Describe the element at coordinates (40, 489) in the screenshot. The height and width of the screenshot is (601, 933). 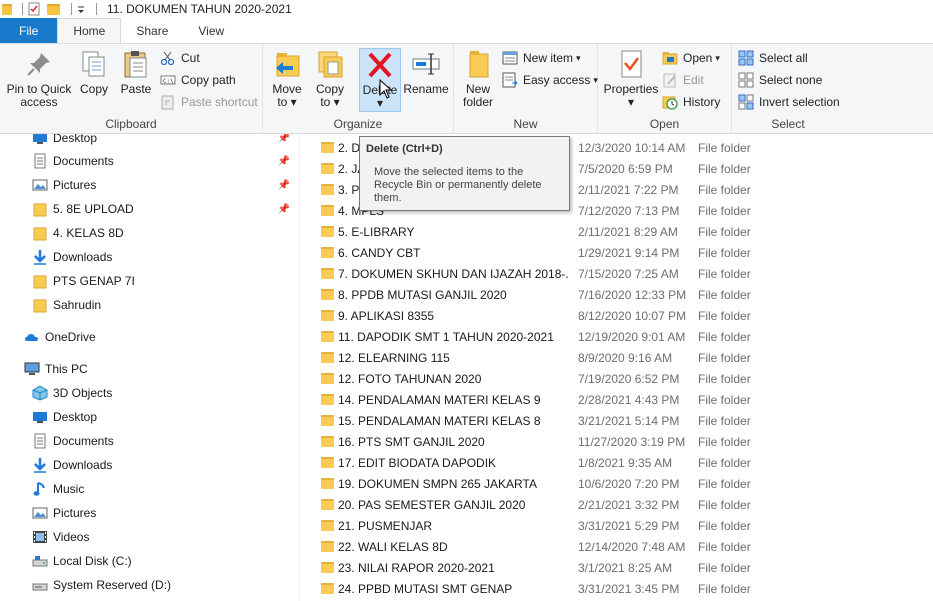
I see `music-icon` at that location.